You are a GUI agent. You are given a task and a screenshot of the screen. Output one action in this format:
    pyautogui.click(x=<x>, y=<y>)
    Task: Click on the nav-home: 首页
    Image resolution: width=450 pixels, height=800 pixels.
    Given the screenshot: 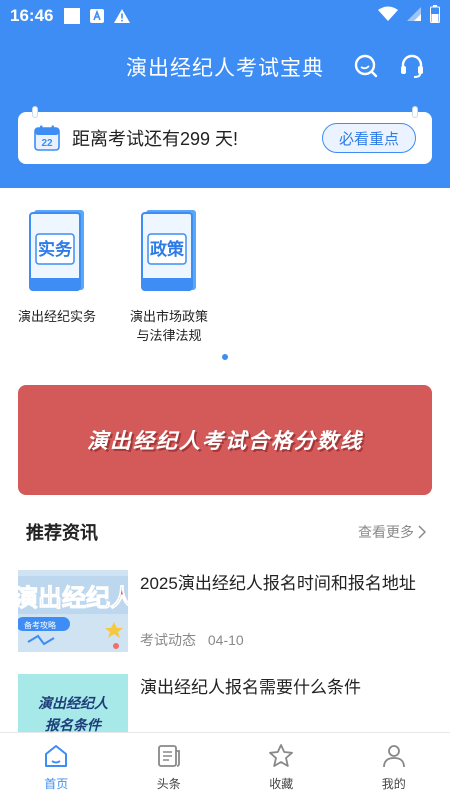 What is the action you would take?
    pyautogui.click(x=56, y=766)
    